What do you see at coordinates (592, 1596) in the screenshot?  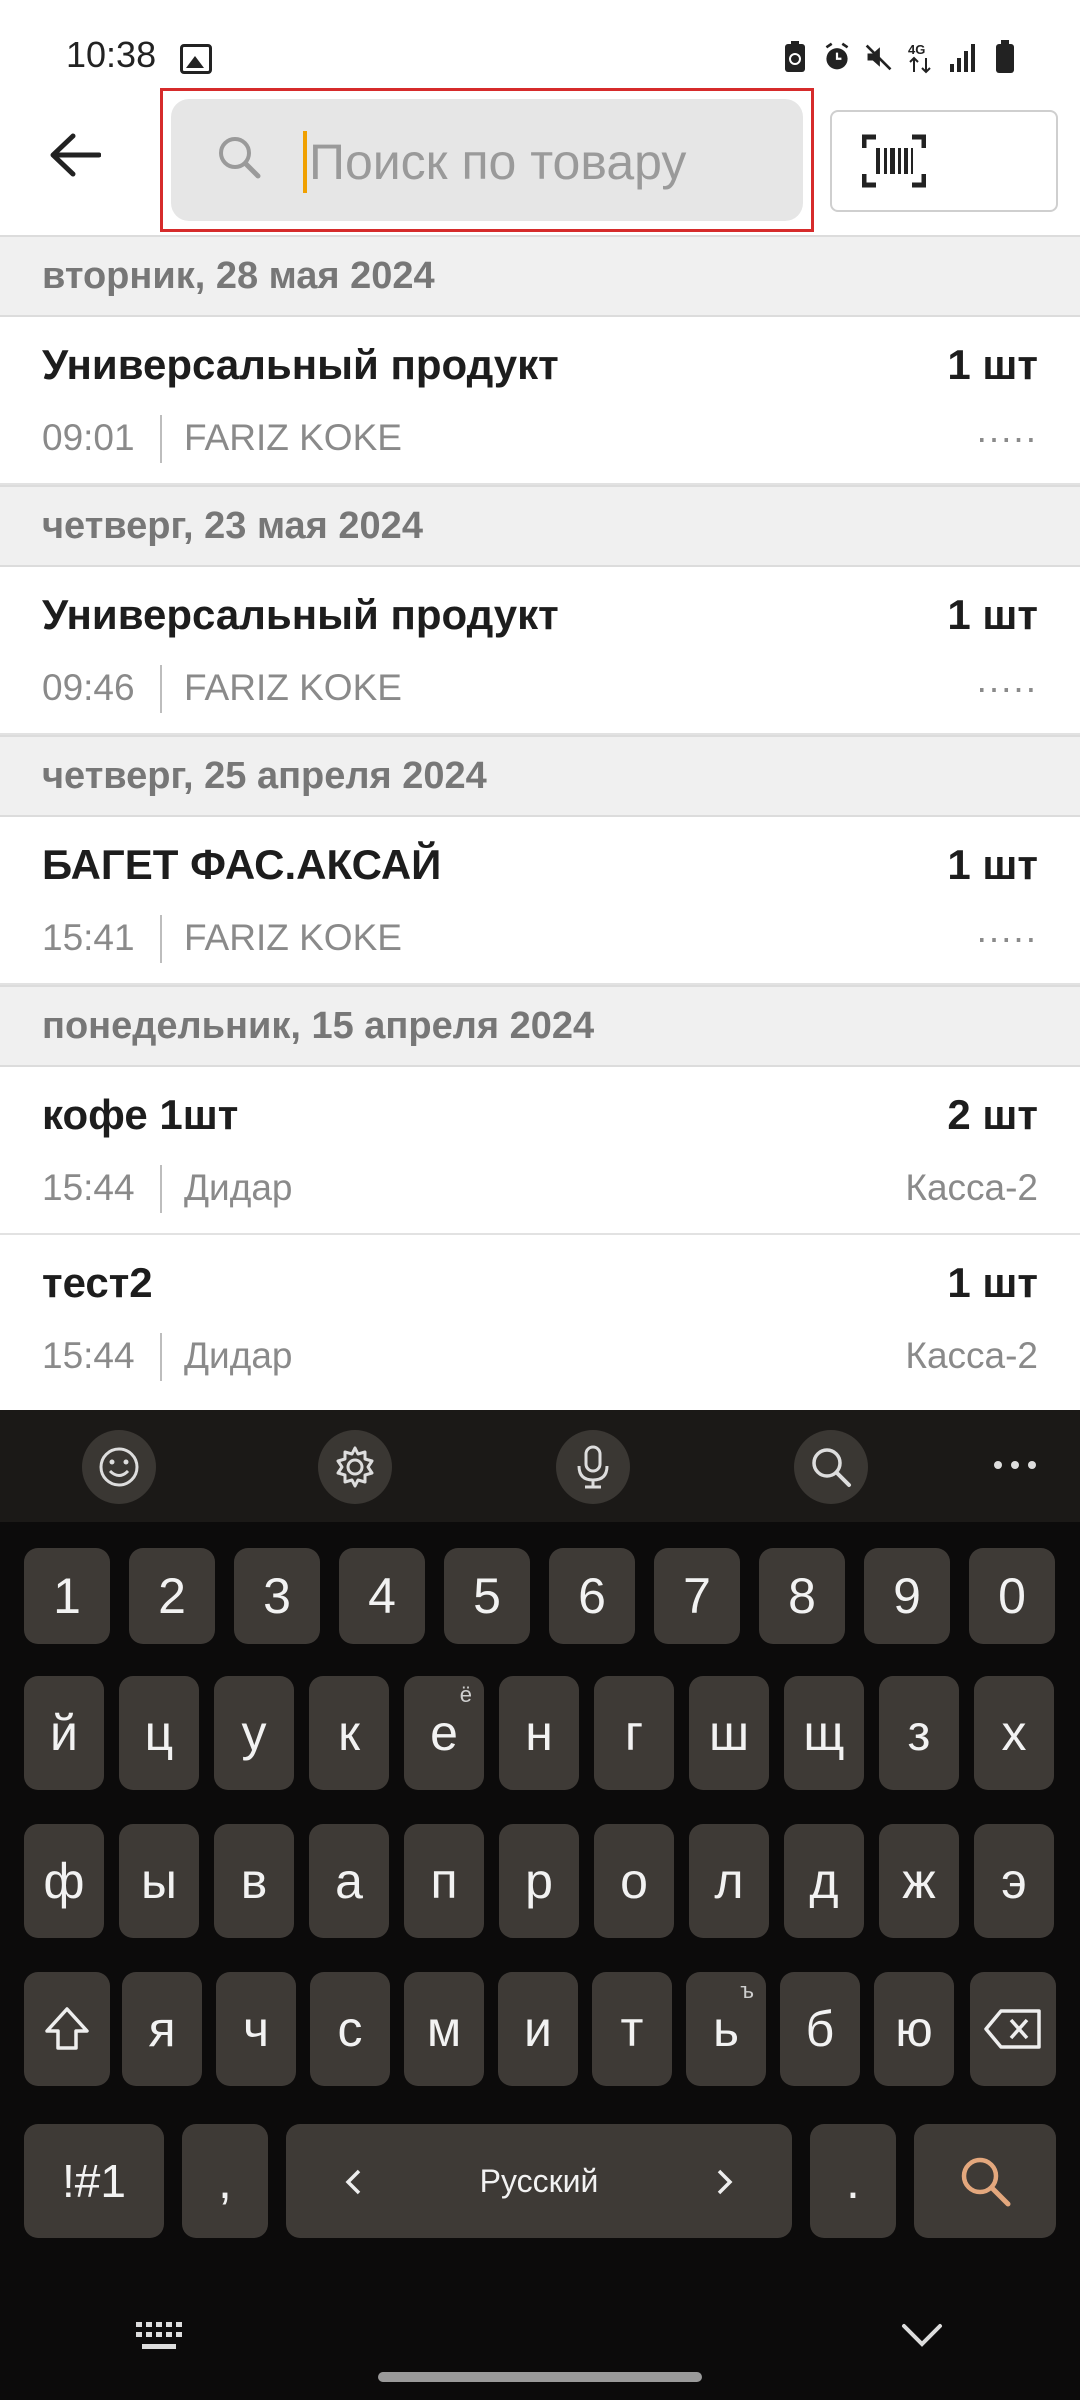 I see `key-6: 6` at bounding box center [592, 1596].